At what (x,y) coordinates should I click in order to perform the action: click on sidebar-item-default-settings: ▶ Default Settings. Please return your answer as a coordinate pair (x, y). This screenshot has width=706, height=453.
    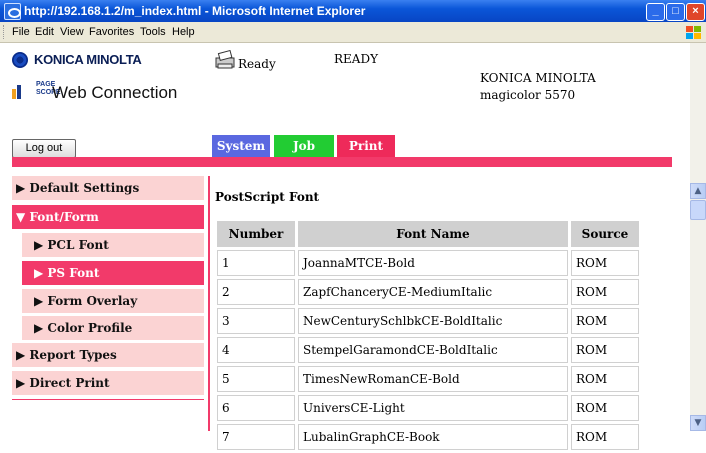
    Looking at the image, I should click on (108, 188).